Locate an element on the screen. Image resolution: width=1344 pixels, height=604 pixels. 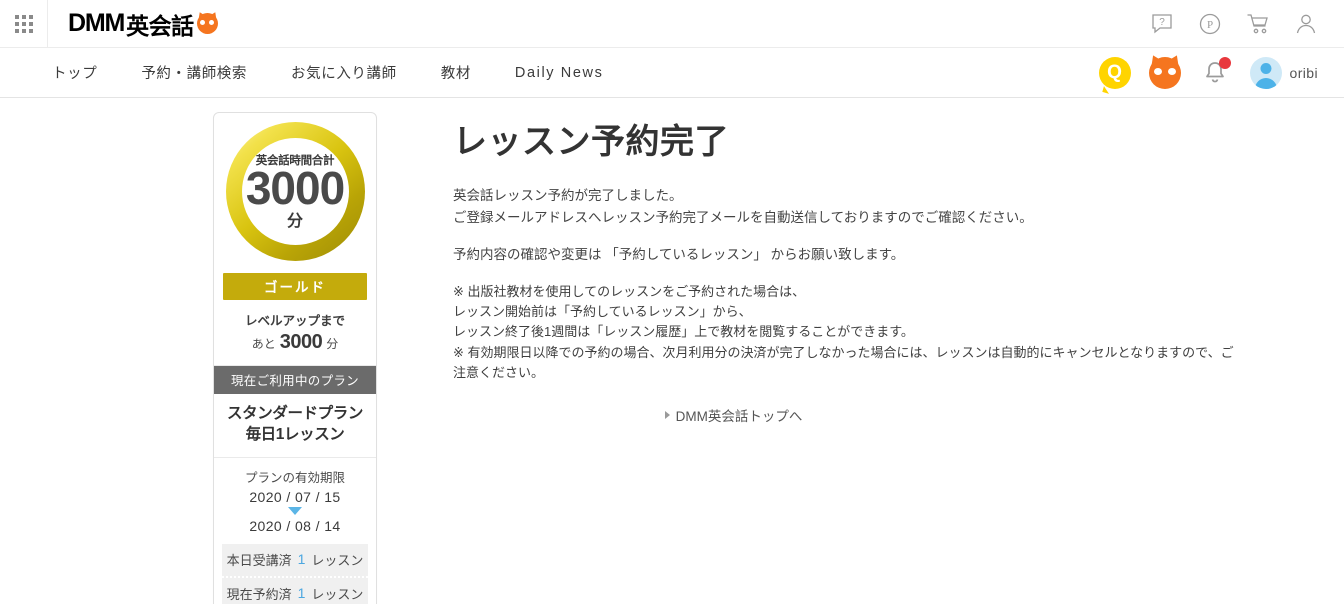
account-icon is located at coordinates (1306, 24).